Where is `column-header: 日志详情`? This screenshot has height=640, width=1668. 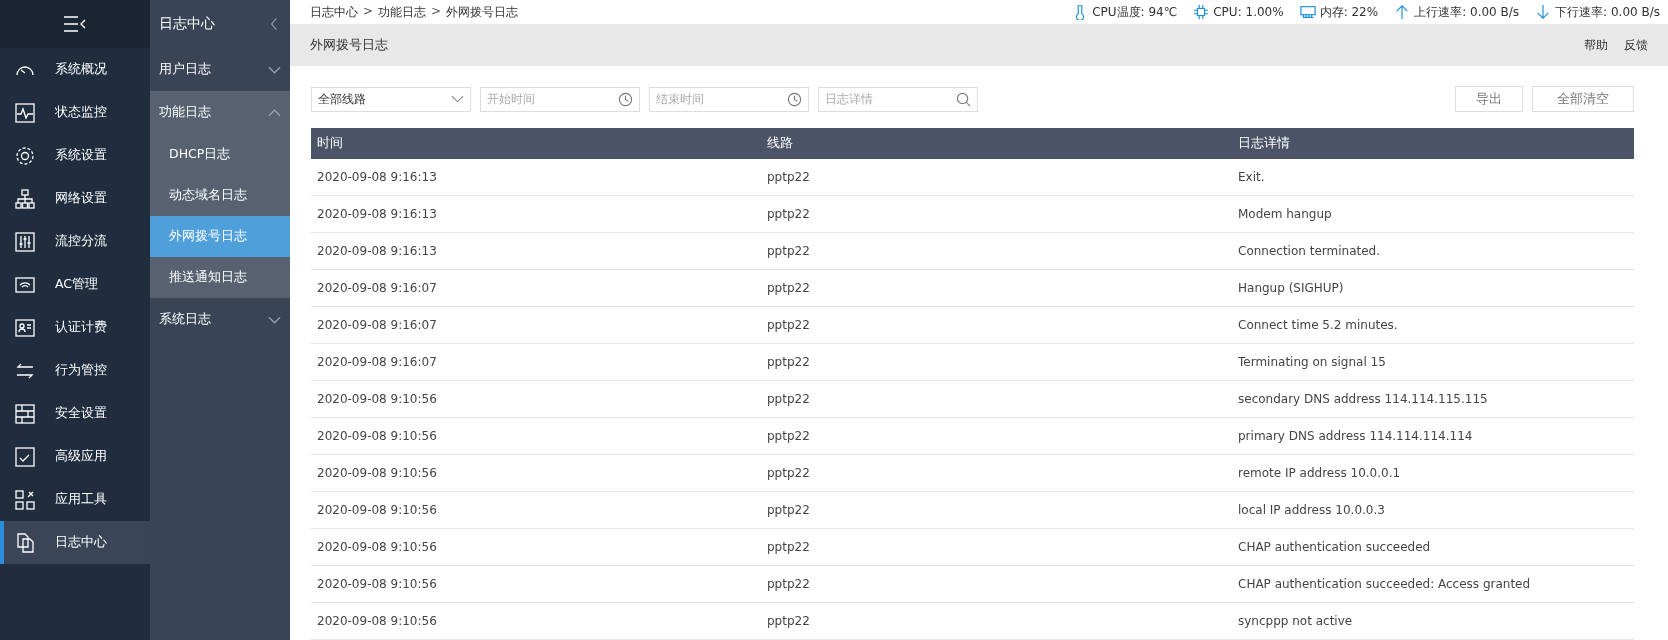 column-header: 日志详情 is located at coordinates (1433, 143).